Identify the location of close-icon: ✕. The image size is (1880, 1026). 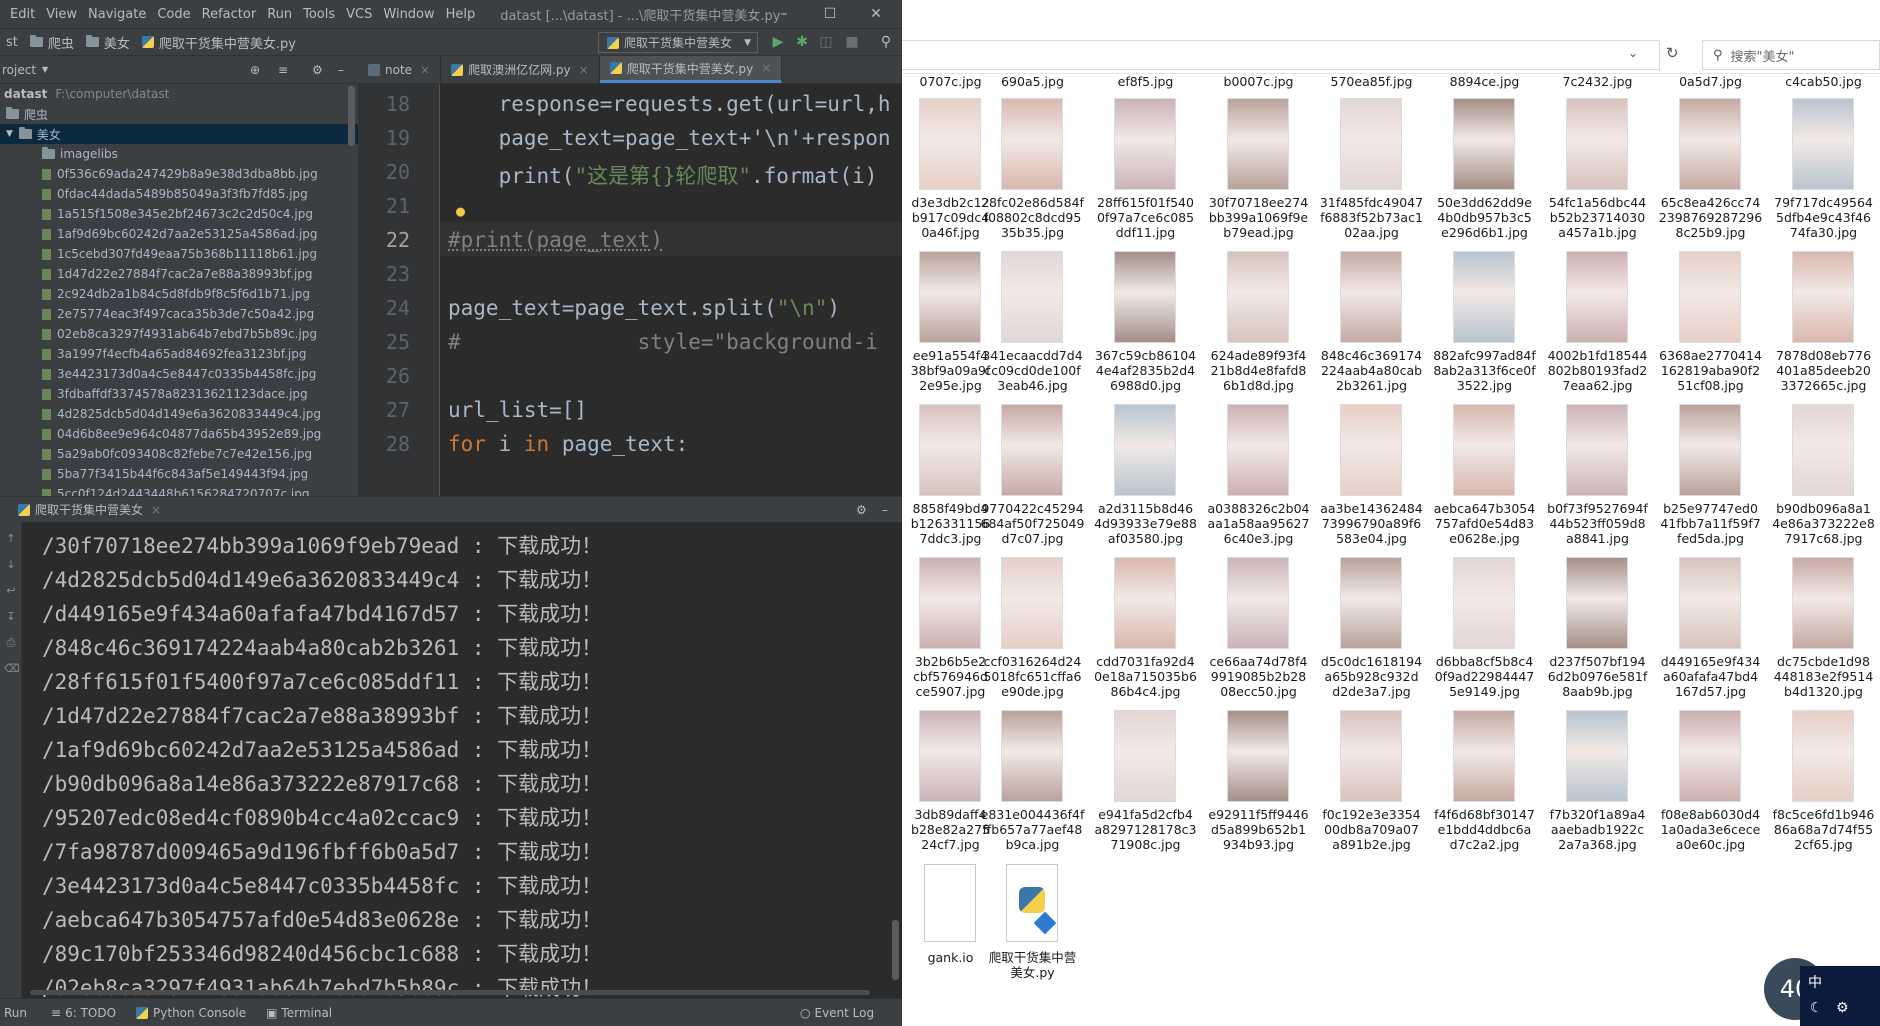
(876, 14).